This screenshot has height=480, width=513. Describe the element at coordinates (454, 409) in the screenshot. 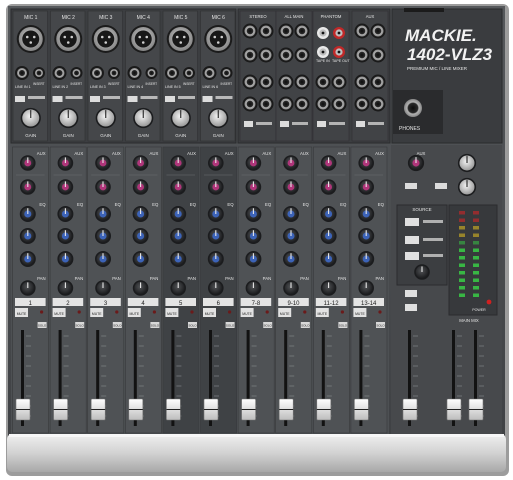

I see `main-mix-left-fader-cap` at that location.